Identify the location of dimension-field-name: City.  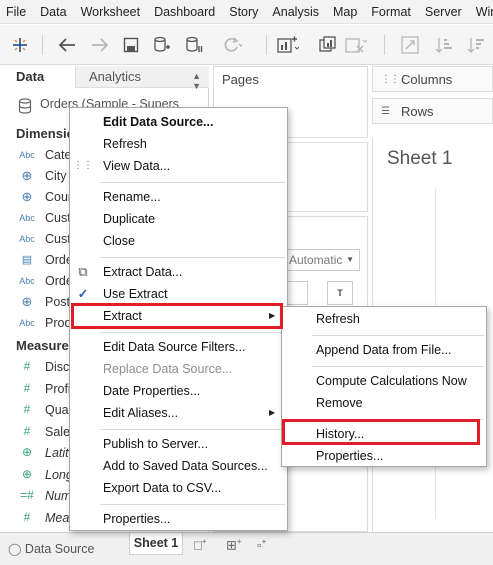
(56, 176).